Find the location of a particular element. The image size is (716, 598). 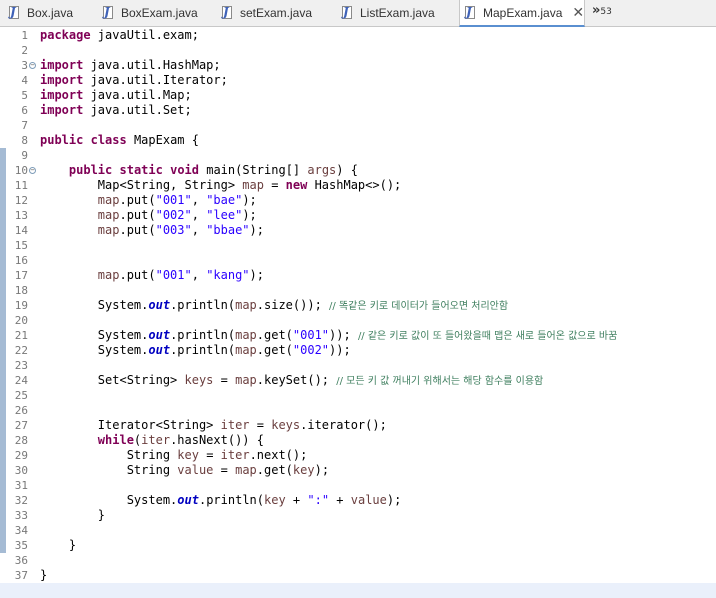

line-number: 32 is located at coordinates (21, 500).